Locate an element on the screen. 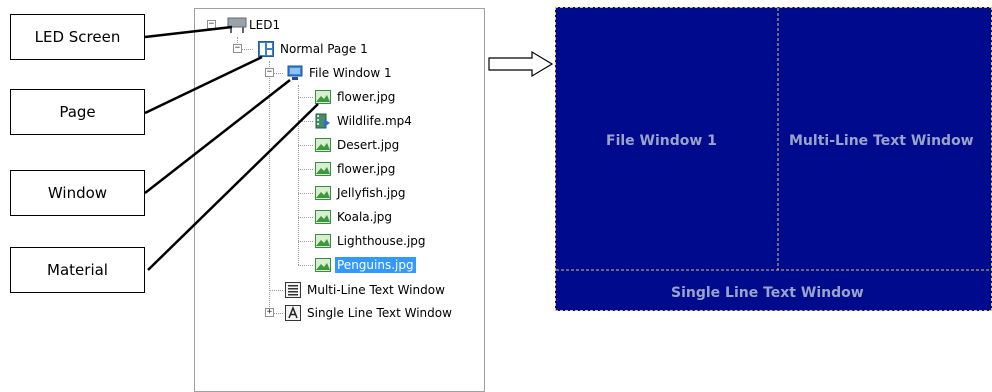 This screenshot has width=992, height=392. tree-node-material-5: Jellyfish.jpg is located at coordinates (361, 193).